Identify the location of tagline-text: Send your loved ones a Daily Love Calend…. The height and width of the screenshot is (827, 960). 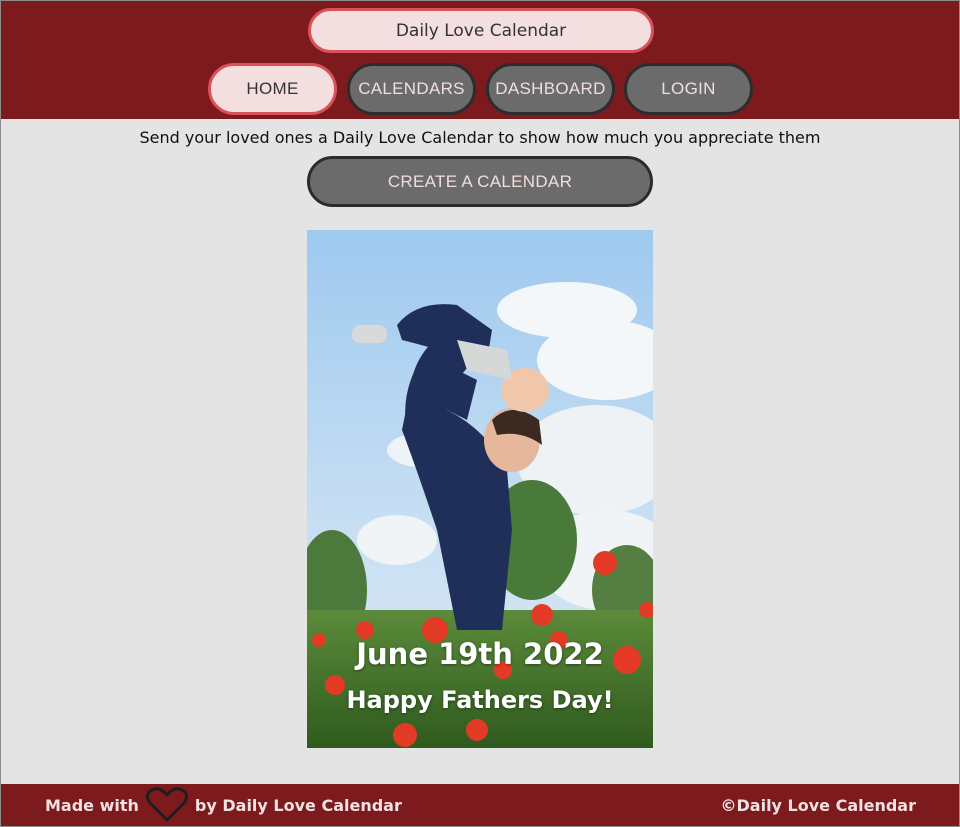
(480, 137).